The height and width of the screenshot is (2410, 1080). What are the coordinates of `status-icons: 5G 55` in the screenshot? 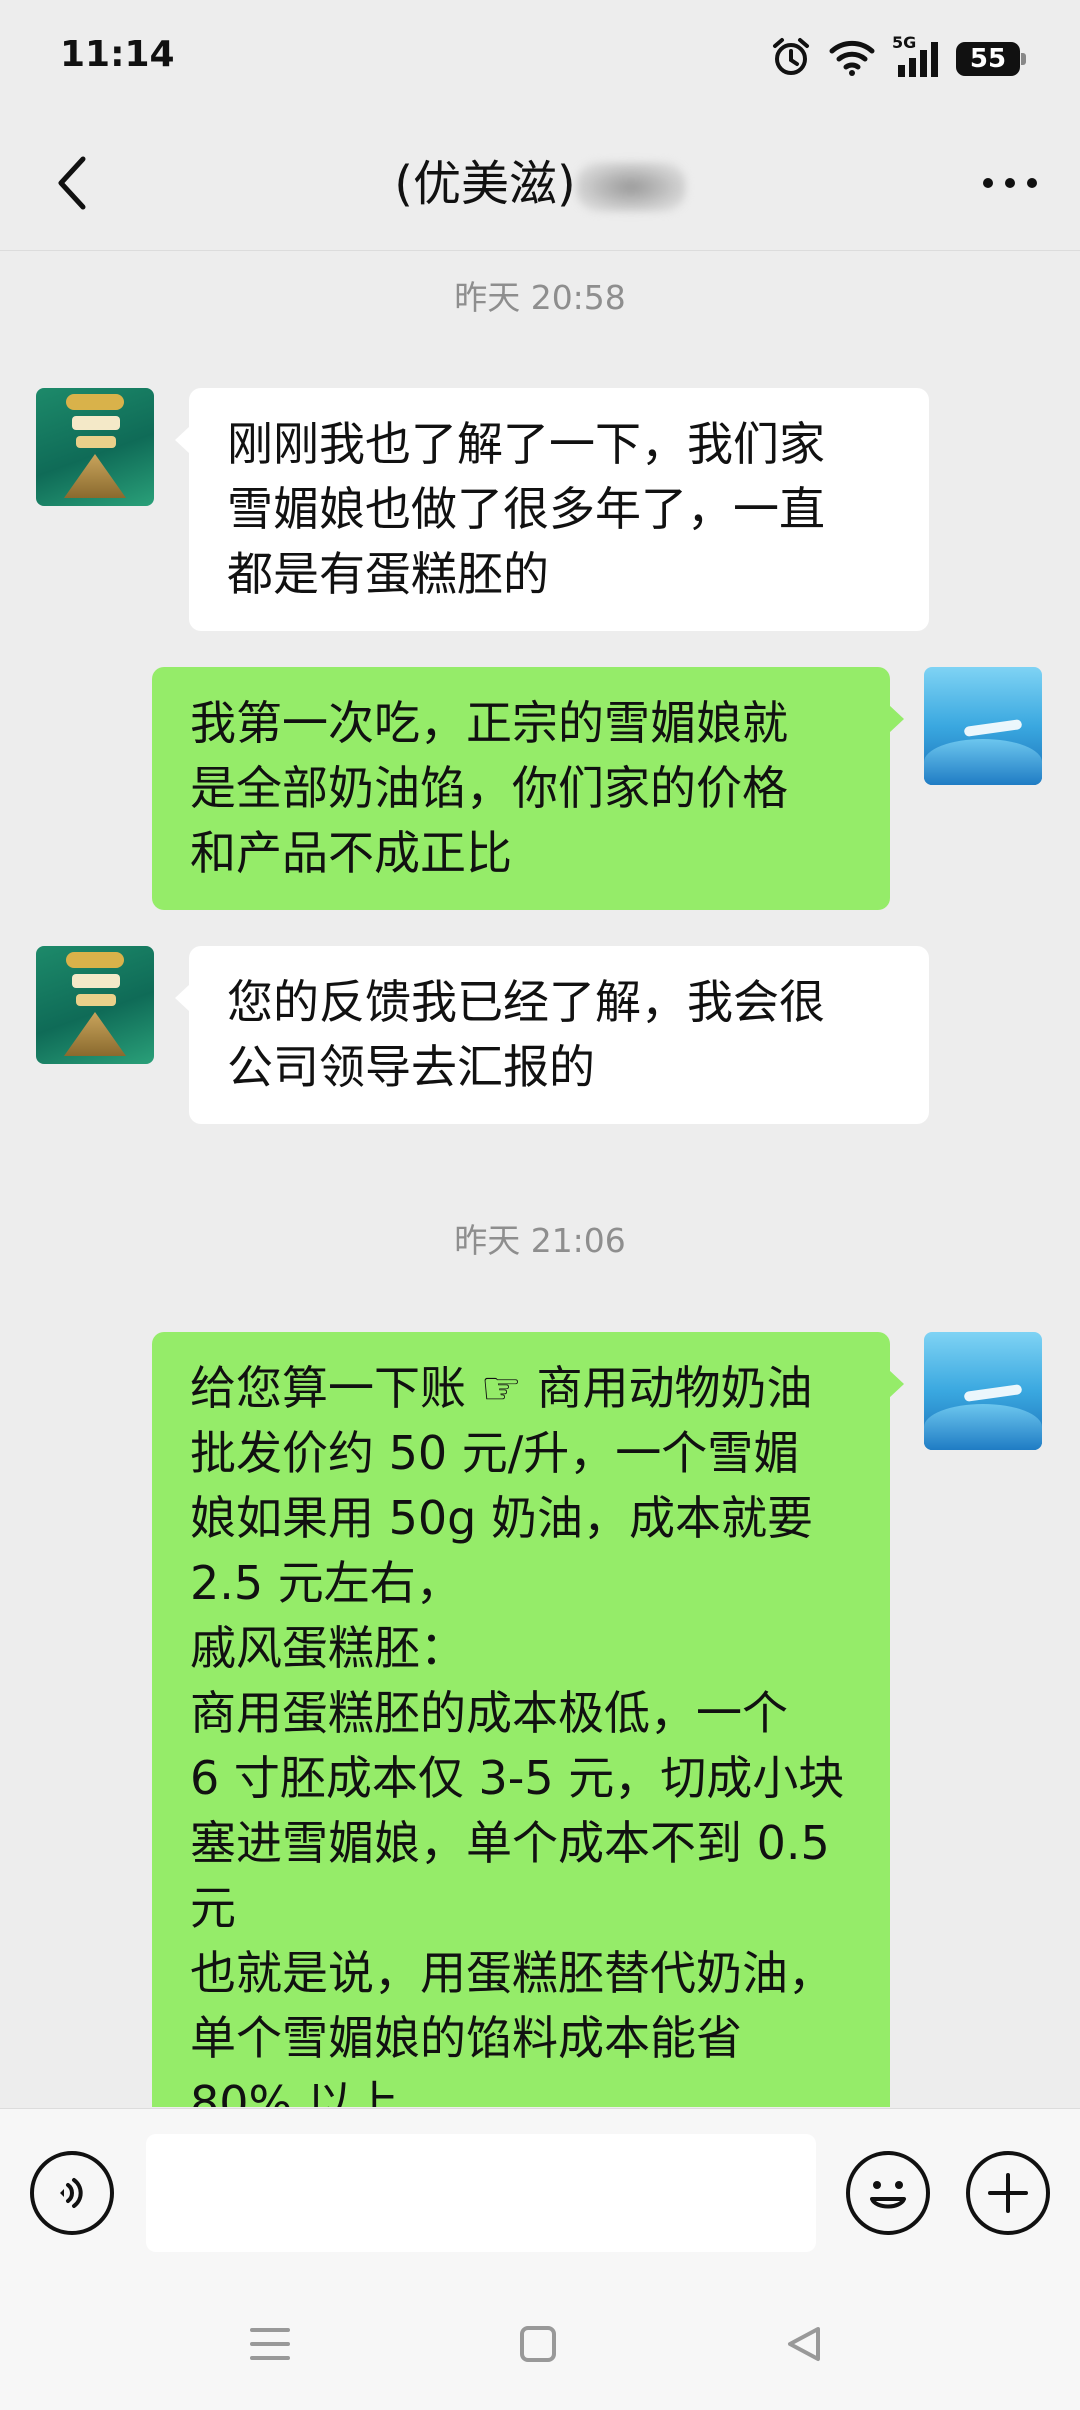 It's located at (898, 58).